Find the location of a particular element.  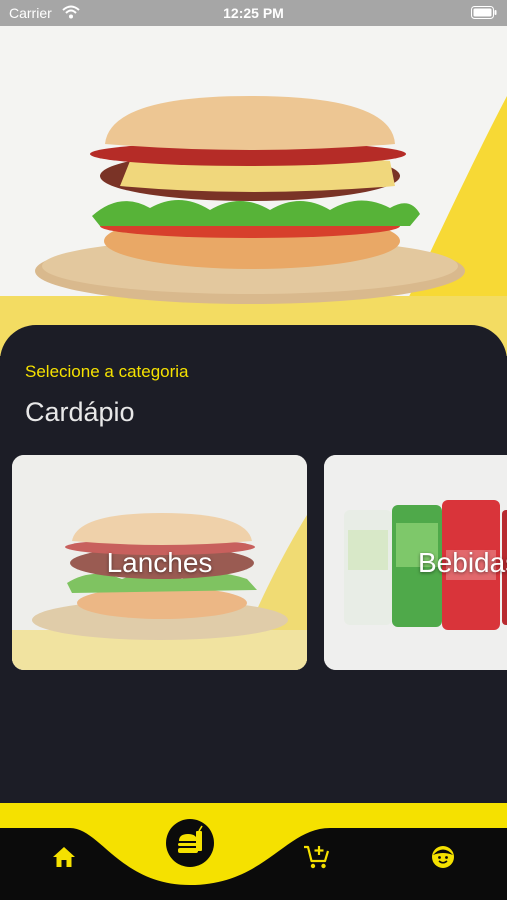

home-icon is located at coordinates (64, 857).